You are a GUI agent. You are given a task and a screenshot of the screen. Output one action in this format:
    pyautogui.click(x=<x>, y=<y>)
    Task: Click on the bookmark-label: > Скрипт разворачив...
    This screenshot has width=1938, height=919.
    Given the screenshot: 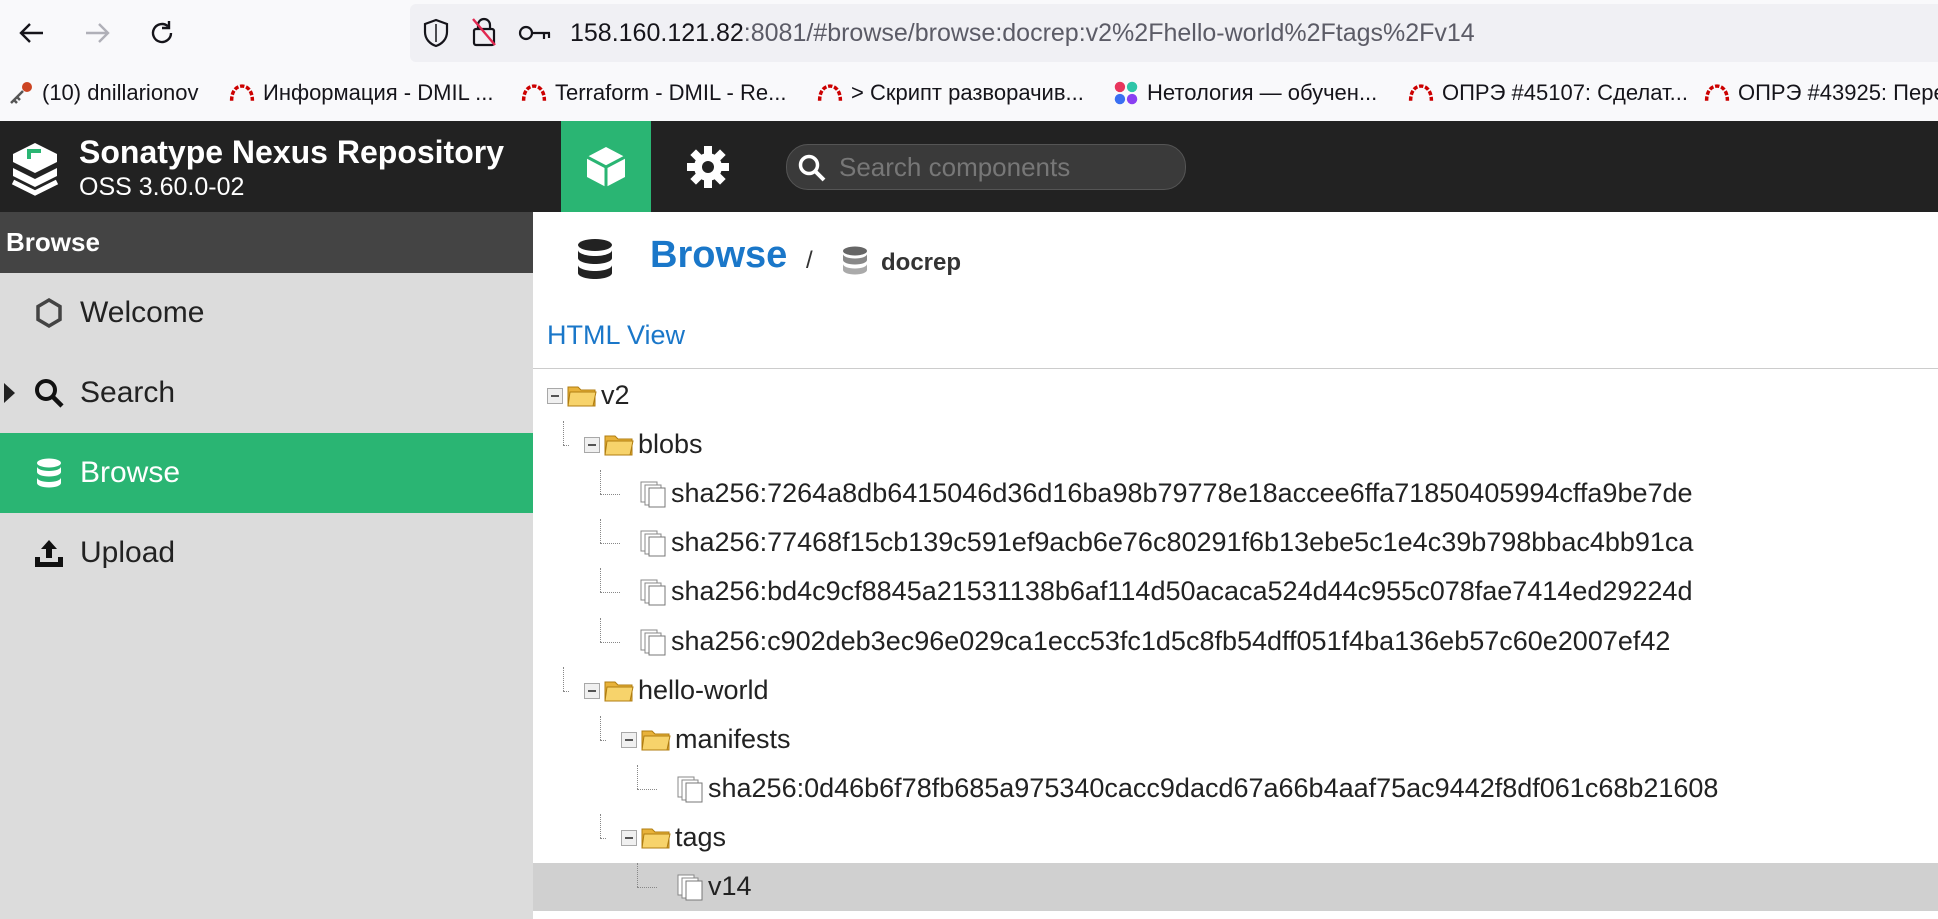 What is the action you would take?
    pyautogui.click(x=967, y=92)
    